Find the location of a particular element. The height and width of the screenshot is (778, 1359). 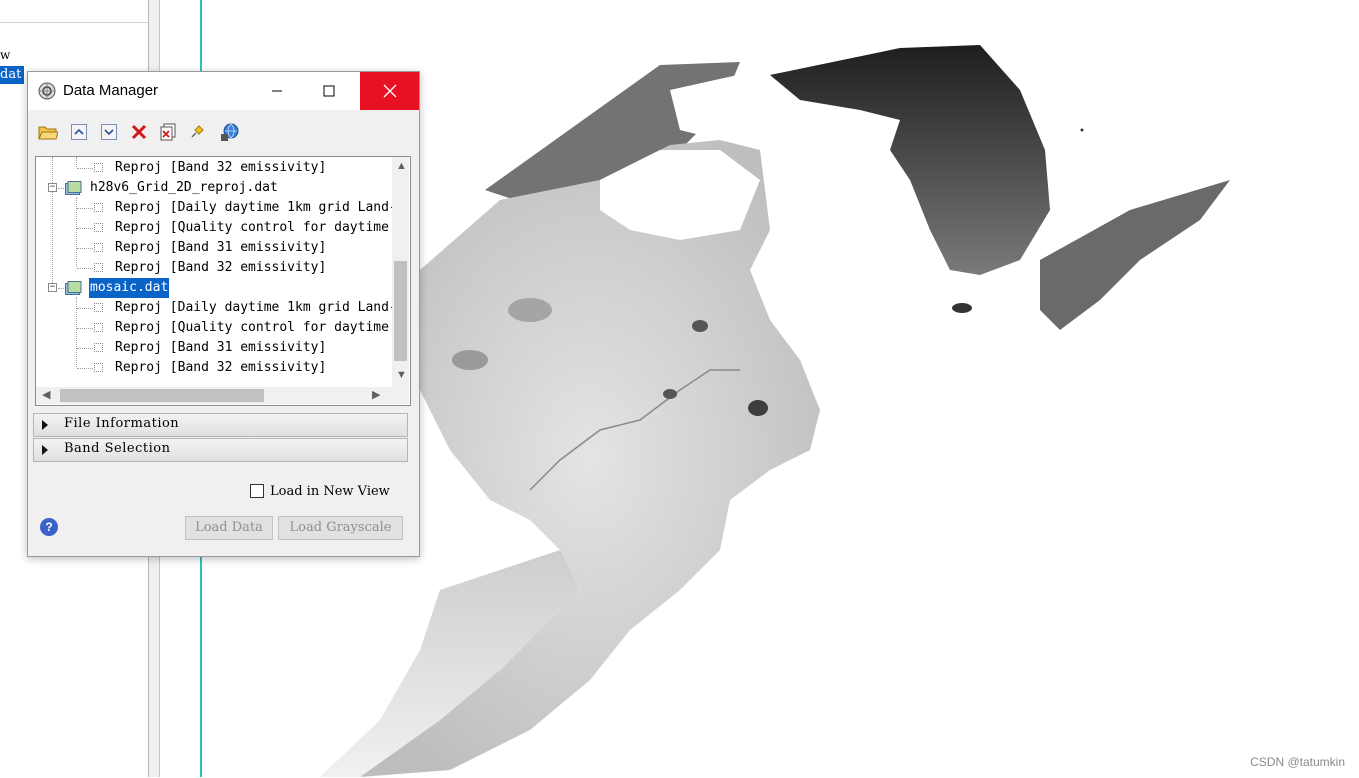

open-folder-button is located at coordinates (48, 132).